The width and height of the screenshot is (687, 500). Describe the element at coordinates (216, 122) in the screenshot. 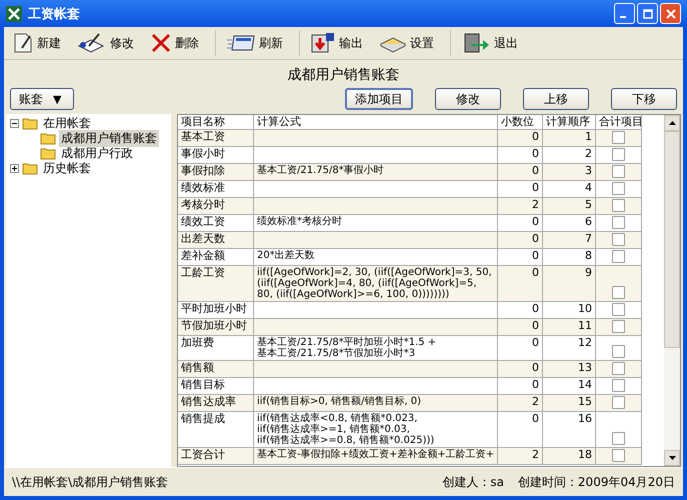

I see `column-header: 项目名称` at that location.